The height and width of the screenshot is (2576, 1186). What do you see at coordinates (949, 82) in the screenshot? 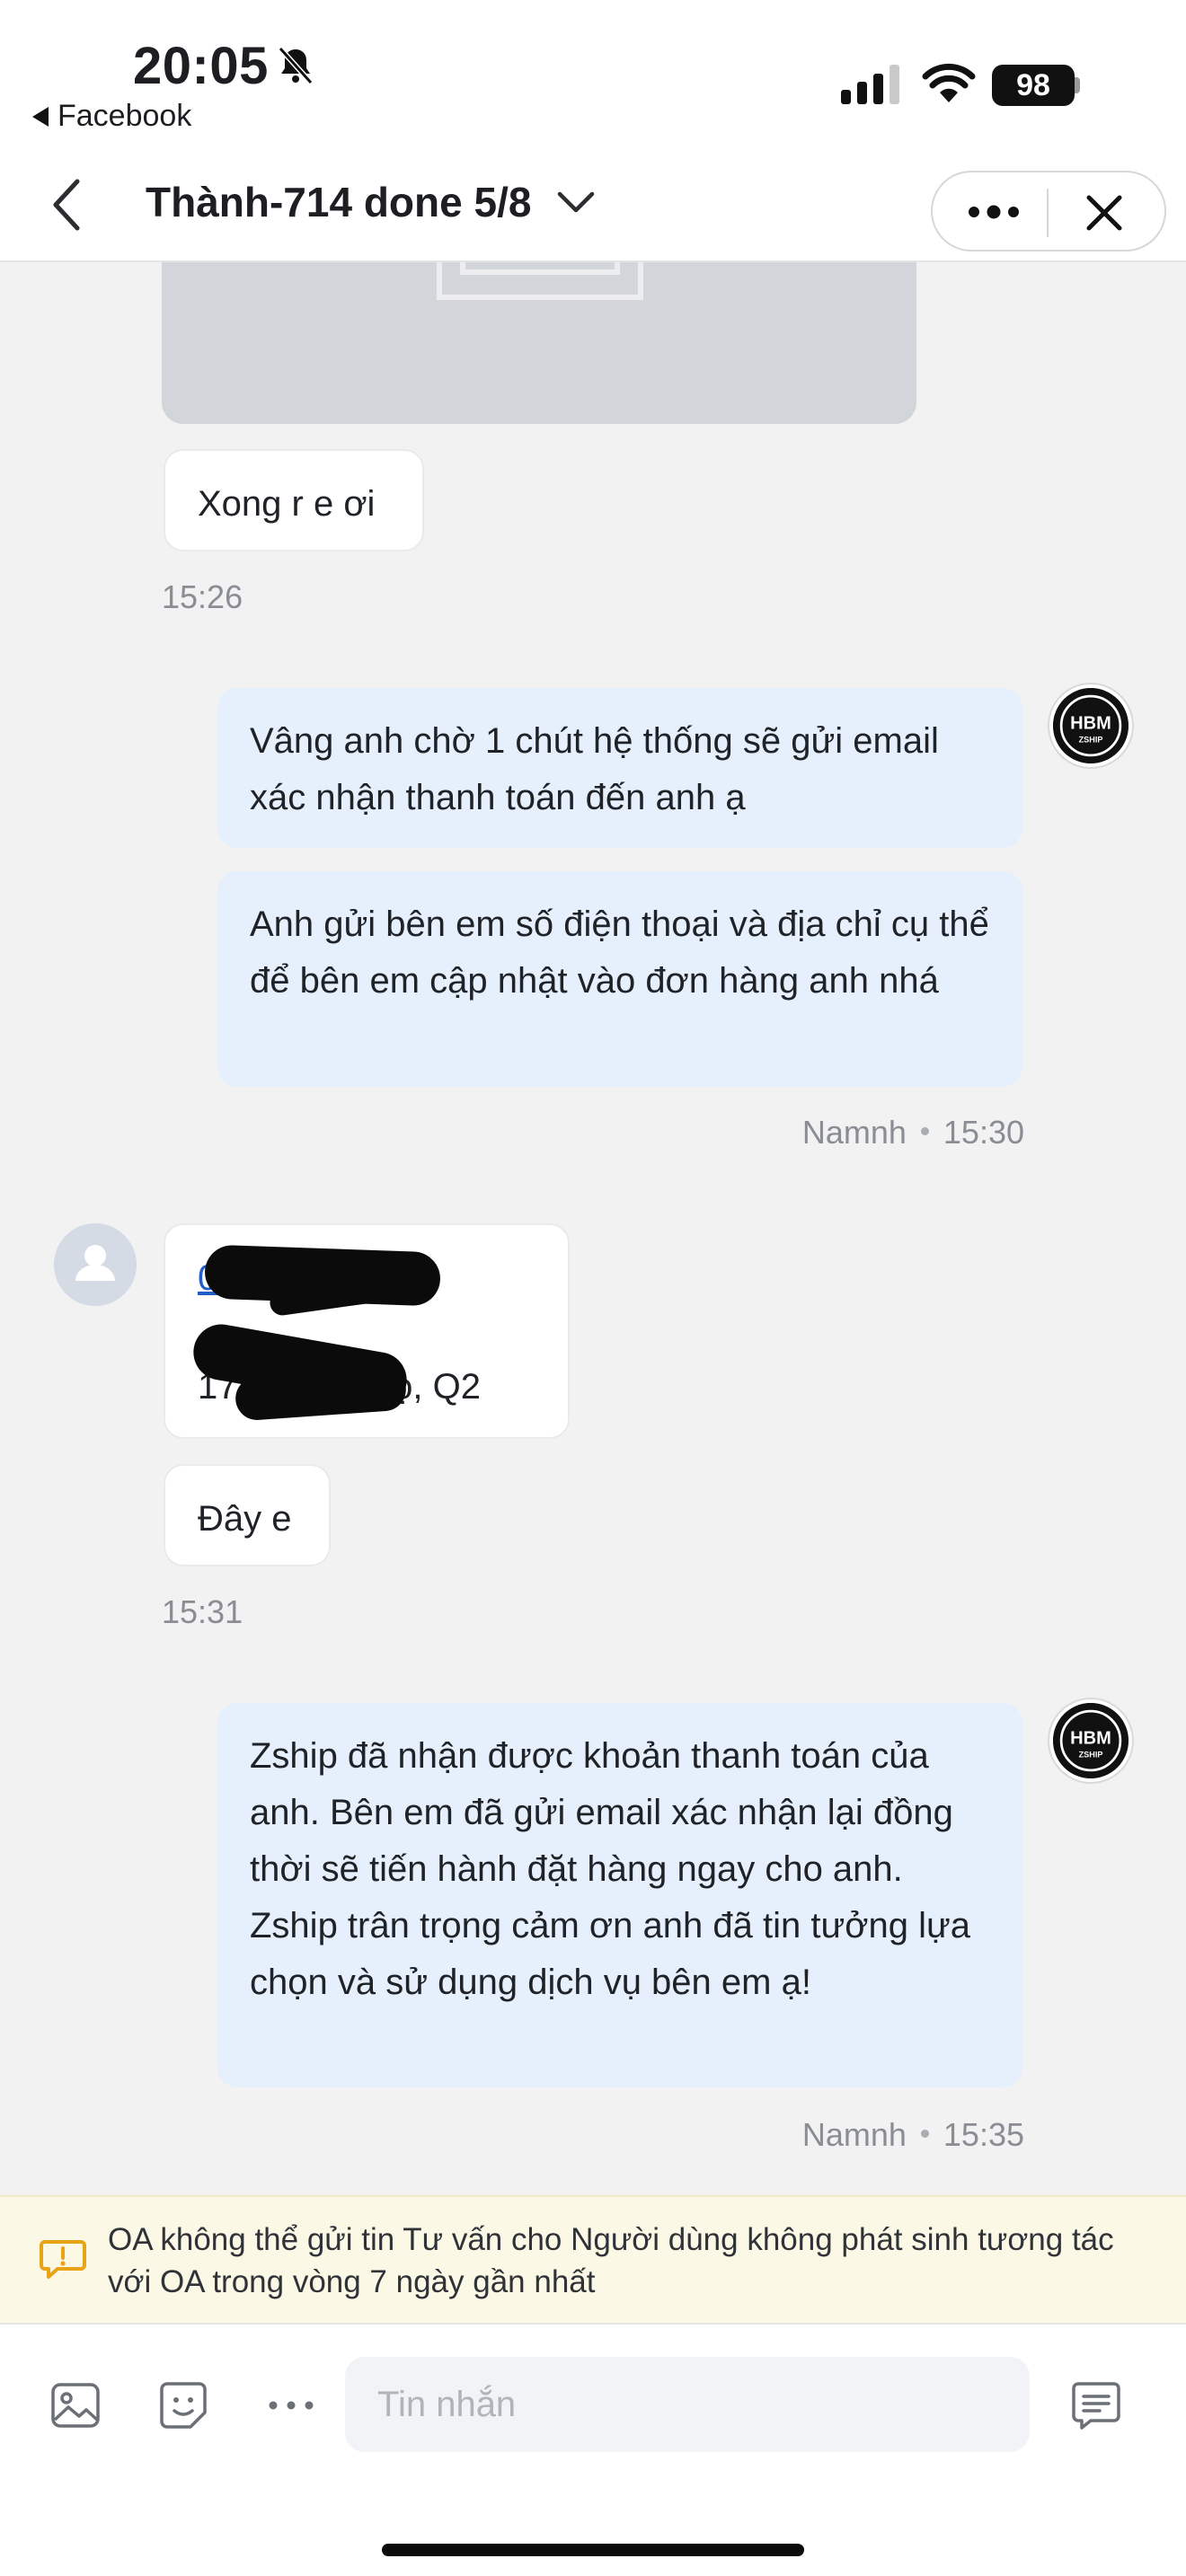
I see `wifi-icon` at bounding box center [949, 82].